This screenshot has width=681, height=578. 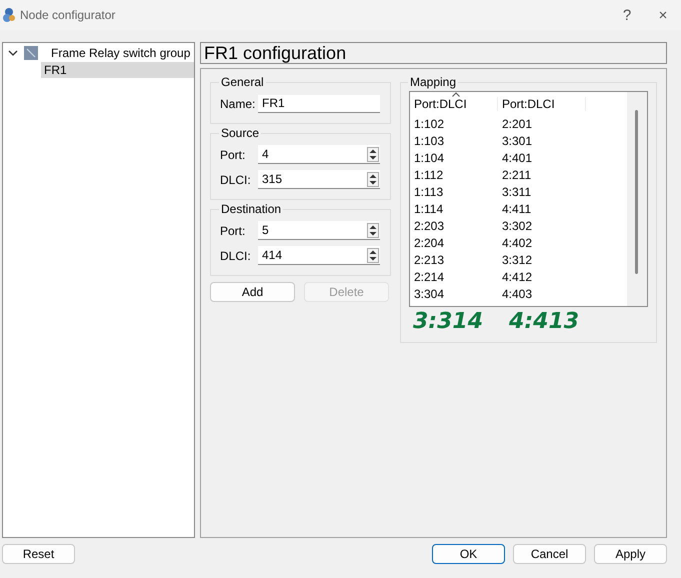 What do you see at coordinates (517, 259) in the screenshot?
I see `list-cell-text: 3:312` at bounding box center [517, 259].